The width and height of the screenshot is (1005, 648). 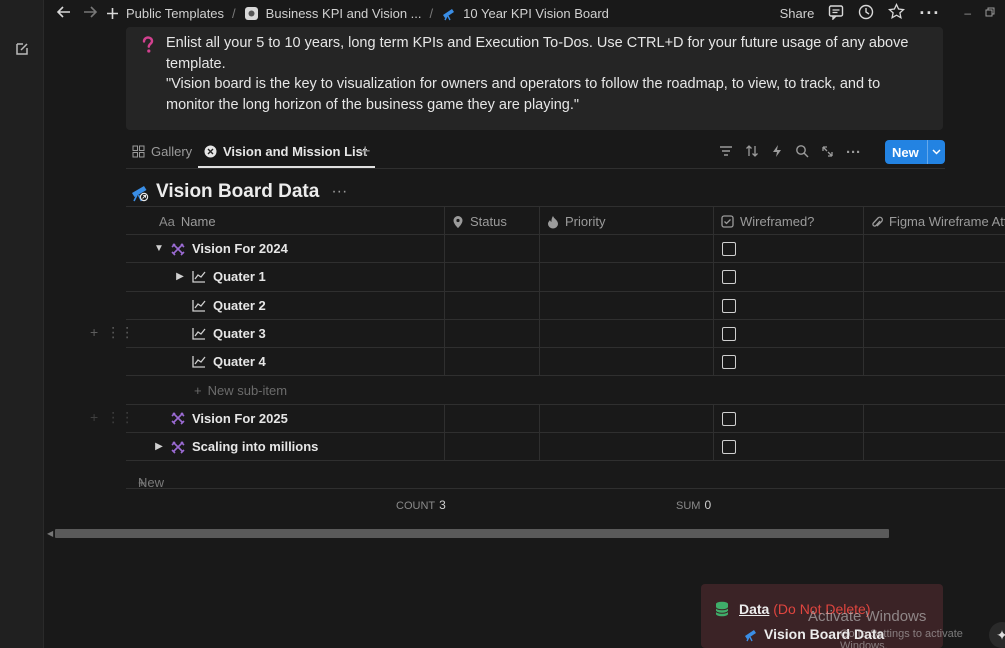 I want to click on favorite-star-icon, so click(x=897, y=12).